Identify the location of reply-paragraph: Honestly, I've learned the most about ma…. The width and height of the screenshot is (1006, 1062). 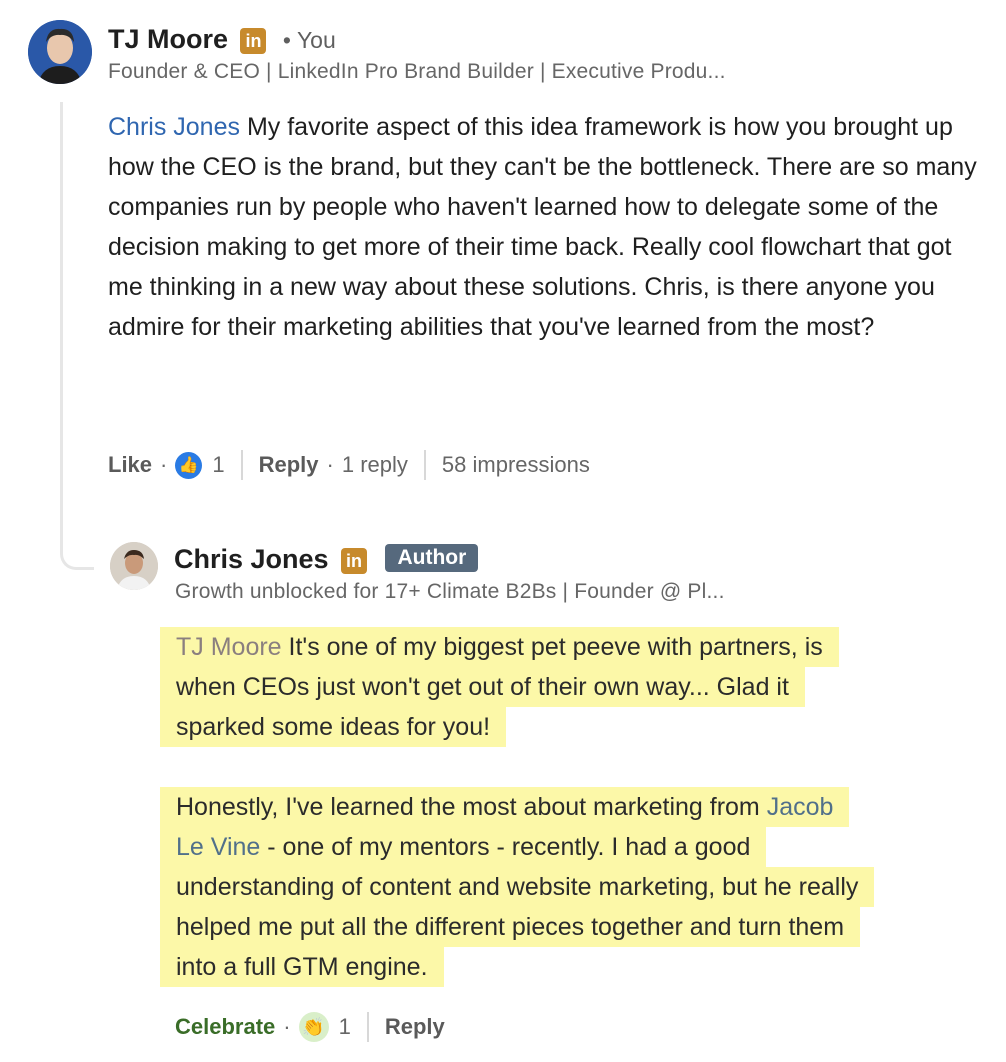
(517, 887).